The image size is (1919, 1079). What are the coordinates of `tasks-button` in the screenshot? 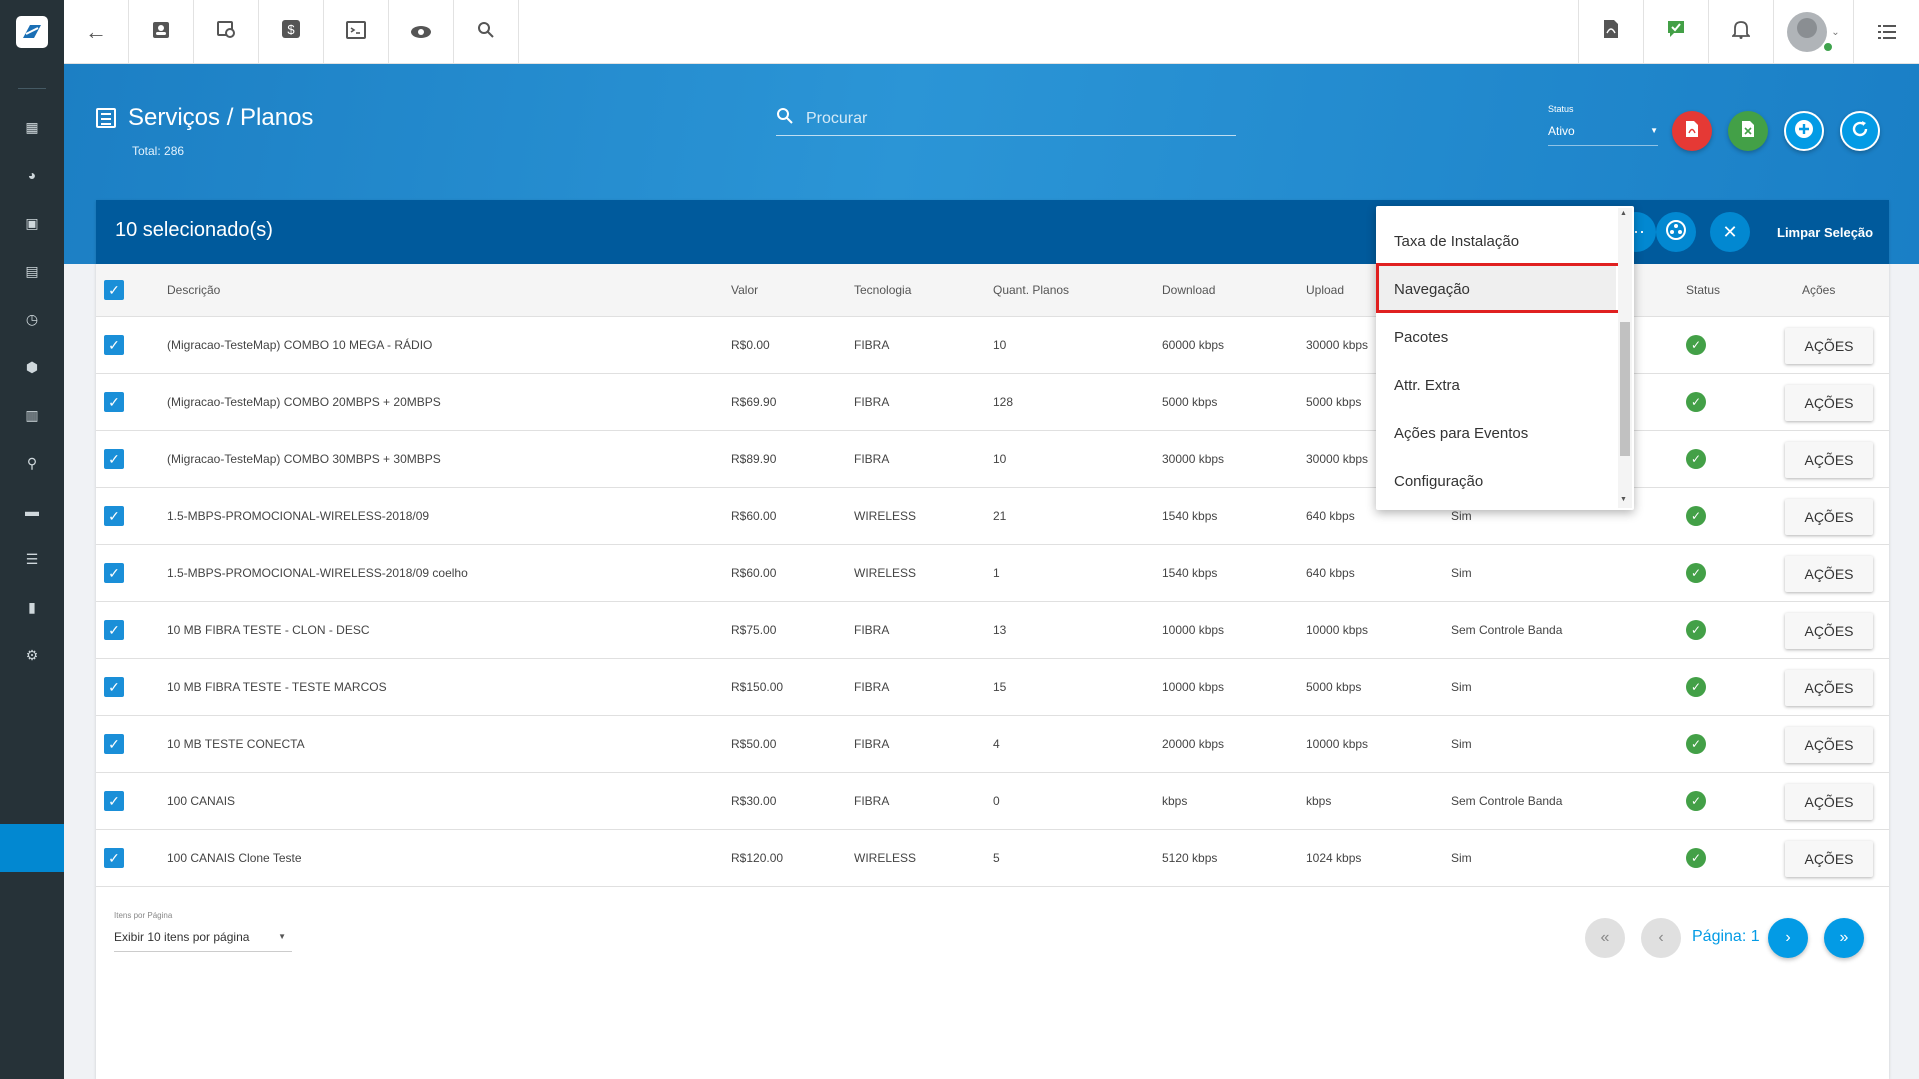 It's located at (1676, 32).